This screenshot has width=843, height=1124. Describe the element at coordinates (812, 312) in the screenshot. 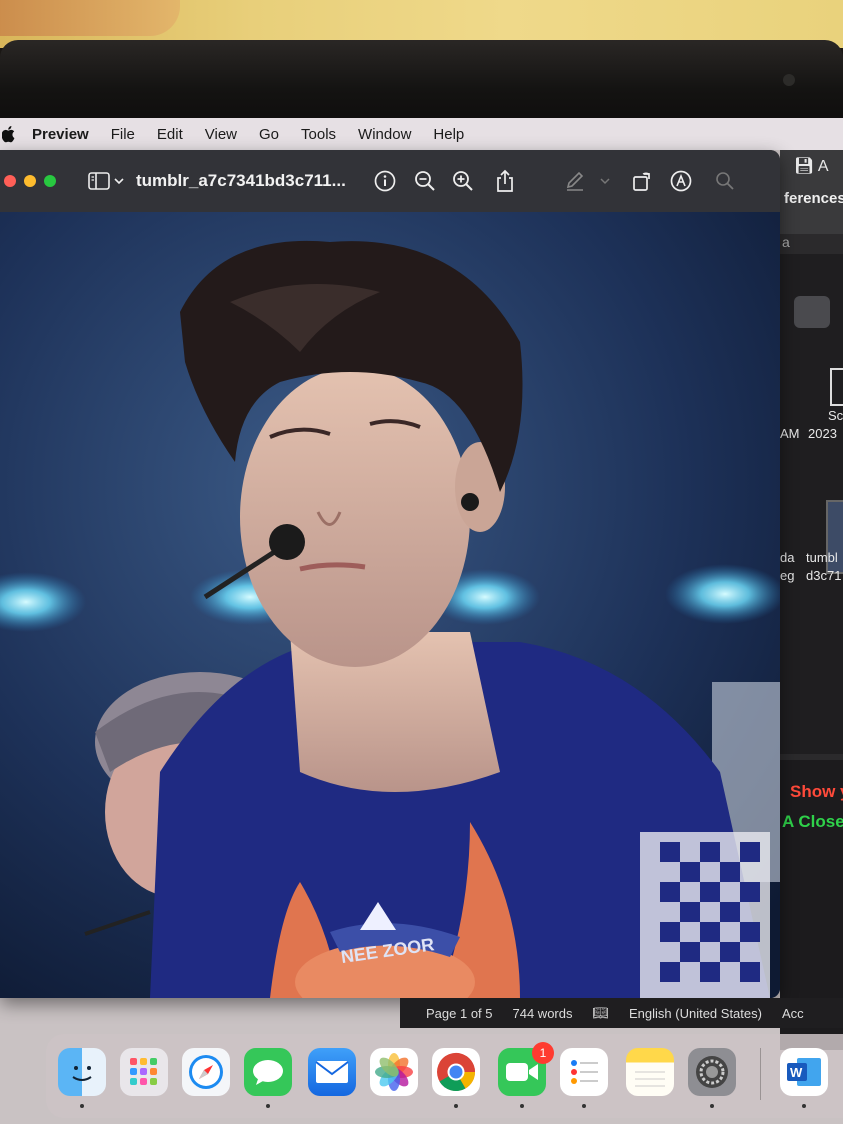

I see `grid-view-icon` at that location.